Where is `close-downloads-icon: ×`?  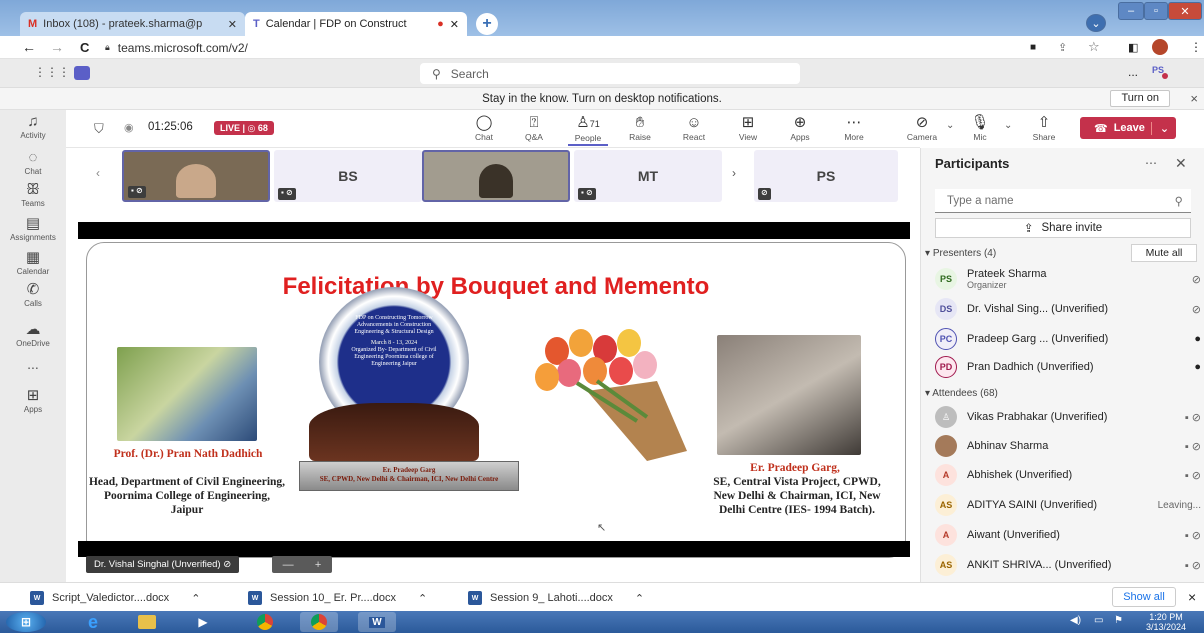 close-downloads-icon: × is located at coordinates (1192, 597).